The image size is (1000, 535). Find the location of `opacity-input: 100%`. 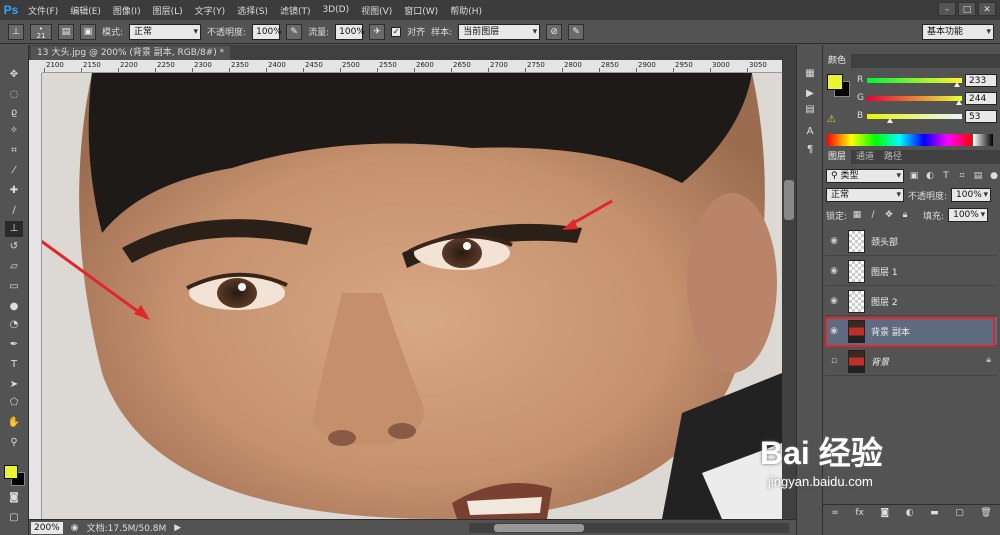

opacity-input: 100% is located at coordinates (267, 31).